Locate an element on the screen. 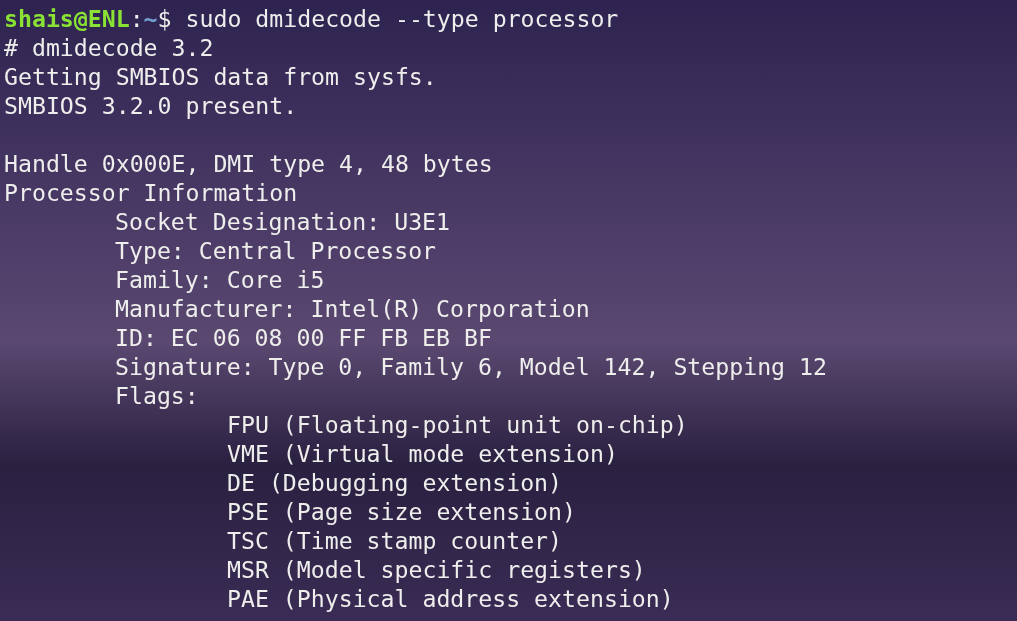 This screenshot has width=1017, height=621. prompt-symbol: $ is located at coordinates (164, 18).